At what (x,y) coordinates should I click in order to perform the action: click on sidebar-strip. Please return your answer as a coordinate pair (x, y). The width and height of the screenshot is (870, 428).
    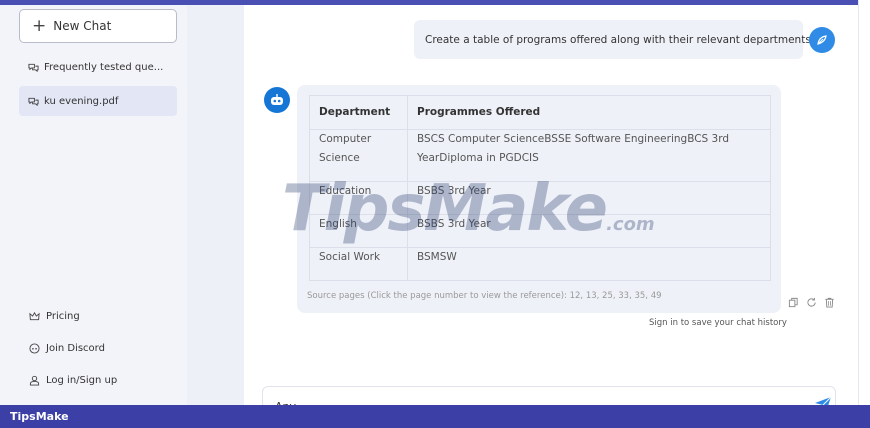
    Looking at the image, I should click on (215, 205).